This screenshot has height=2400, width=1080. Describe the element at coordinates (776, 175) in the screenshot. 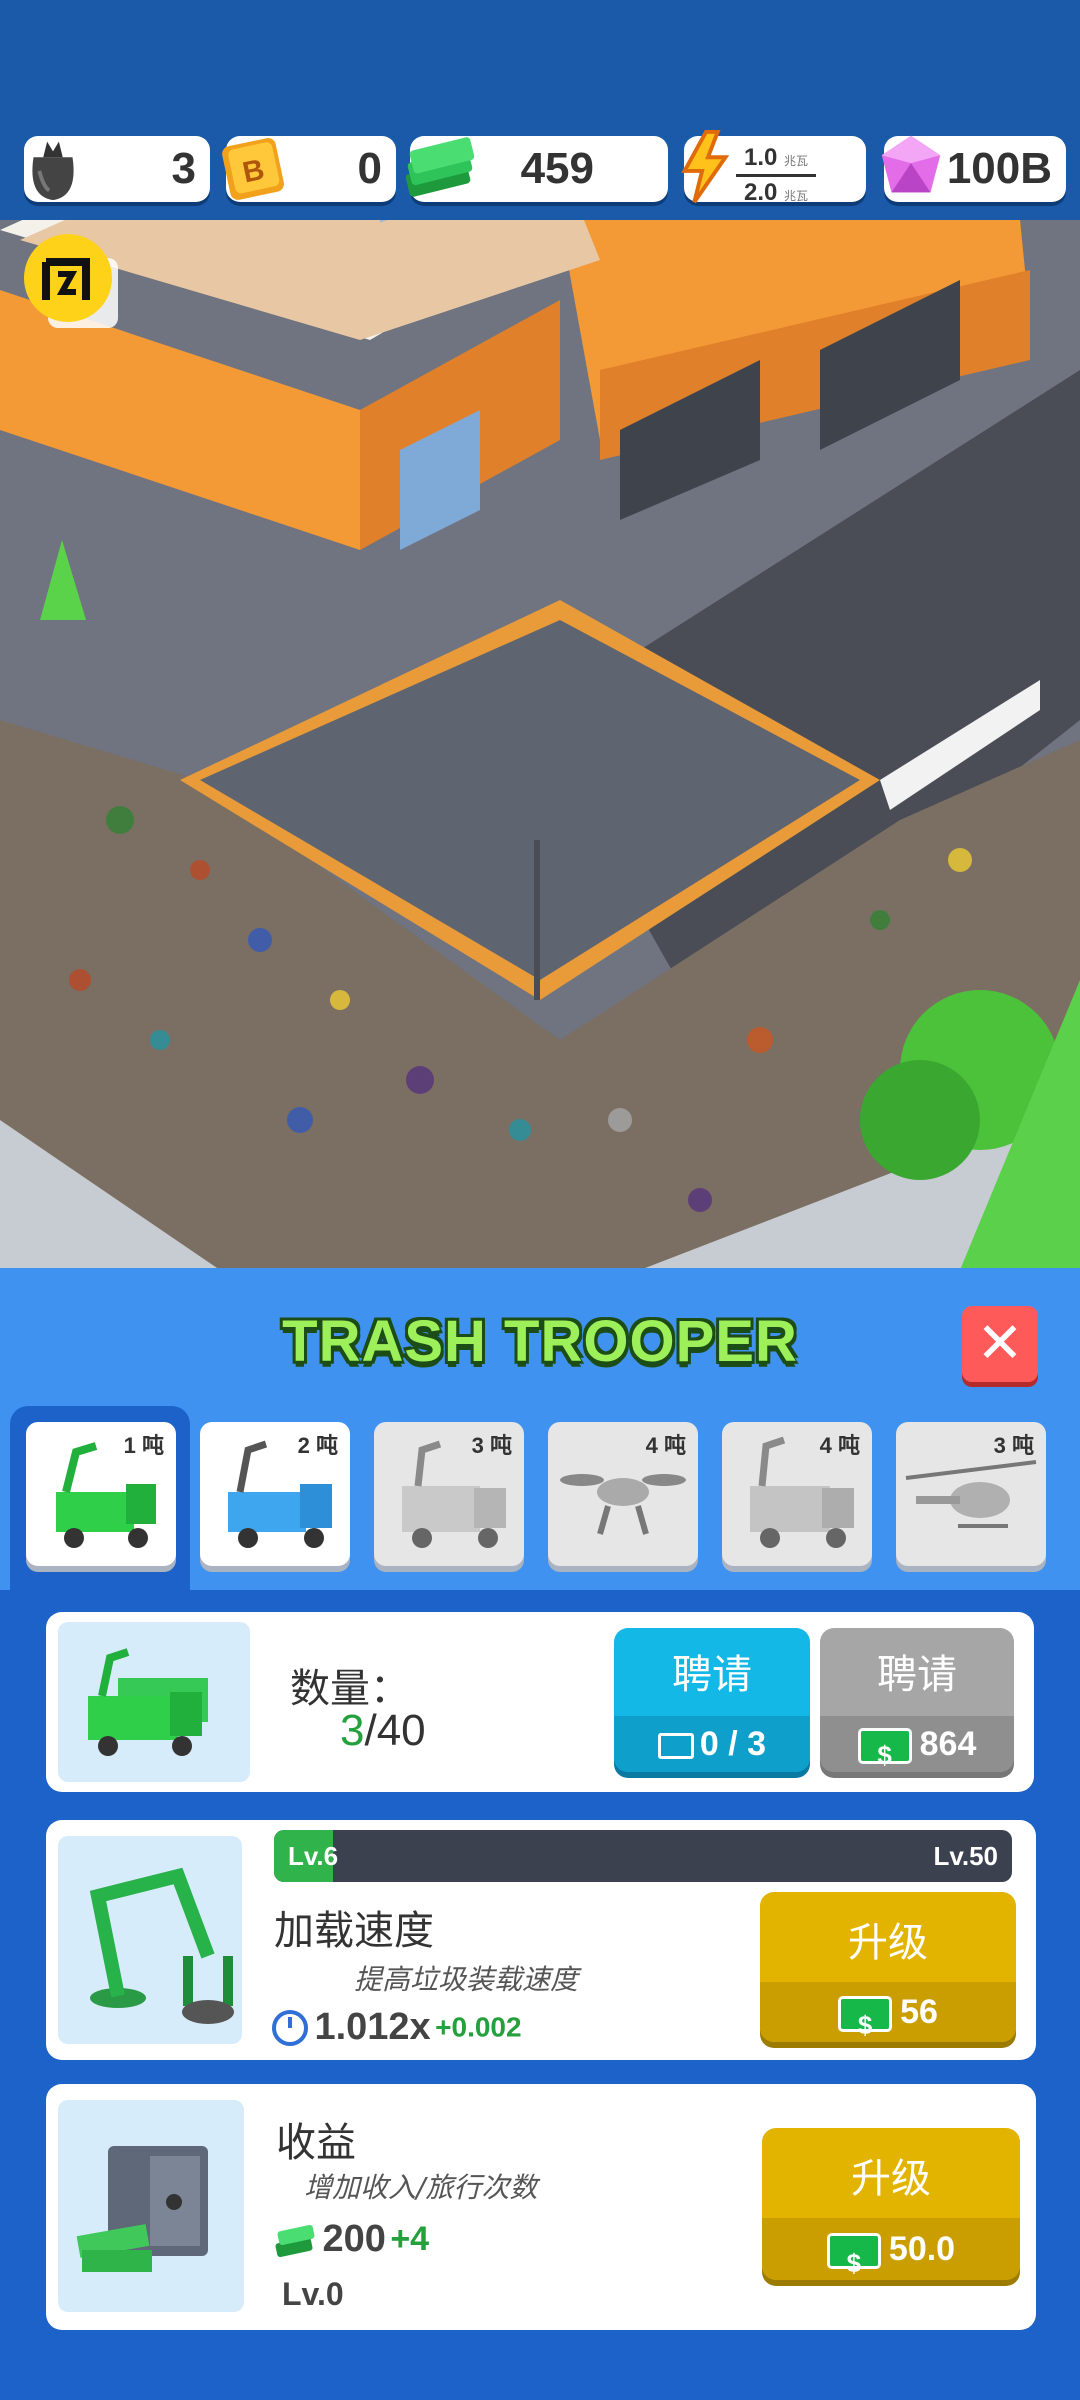

I see `power-fraction: 1.0 兆瓦 2.0 兆瓦` at that location.